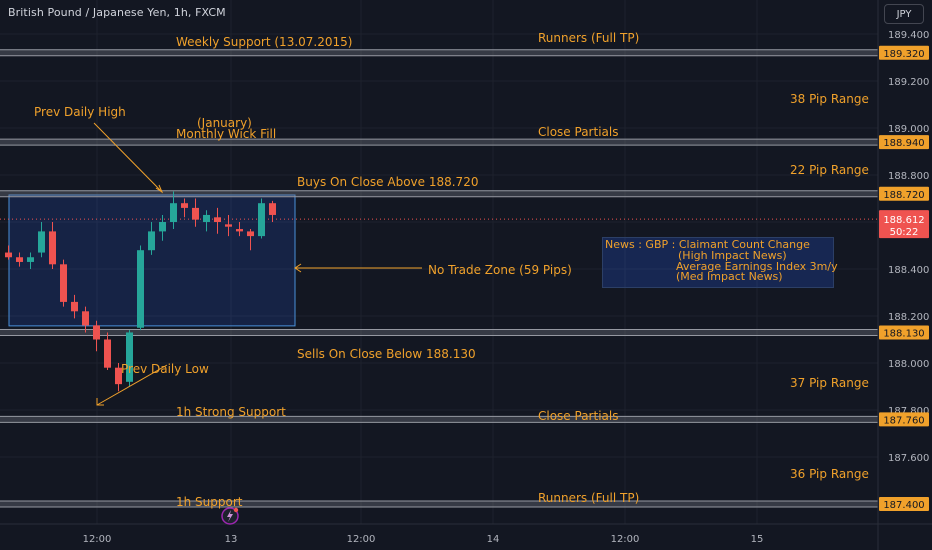  Describe the element at coordinates (908, 458) in the screenshot. I see `price-tick-label: 187.600` at that location.